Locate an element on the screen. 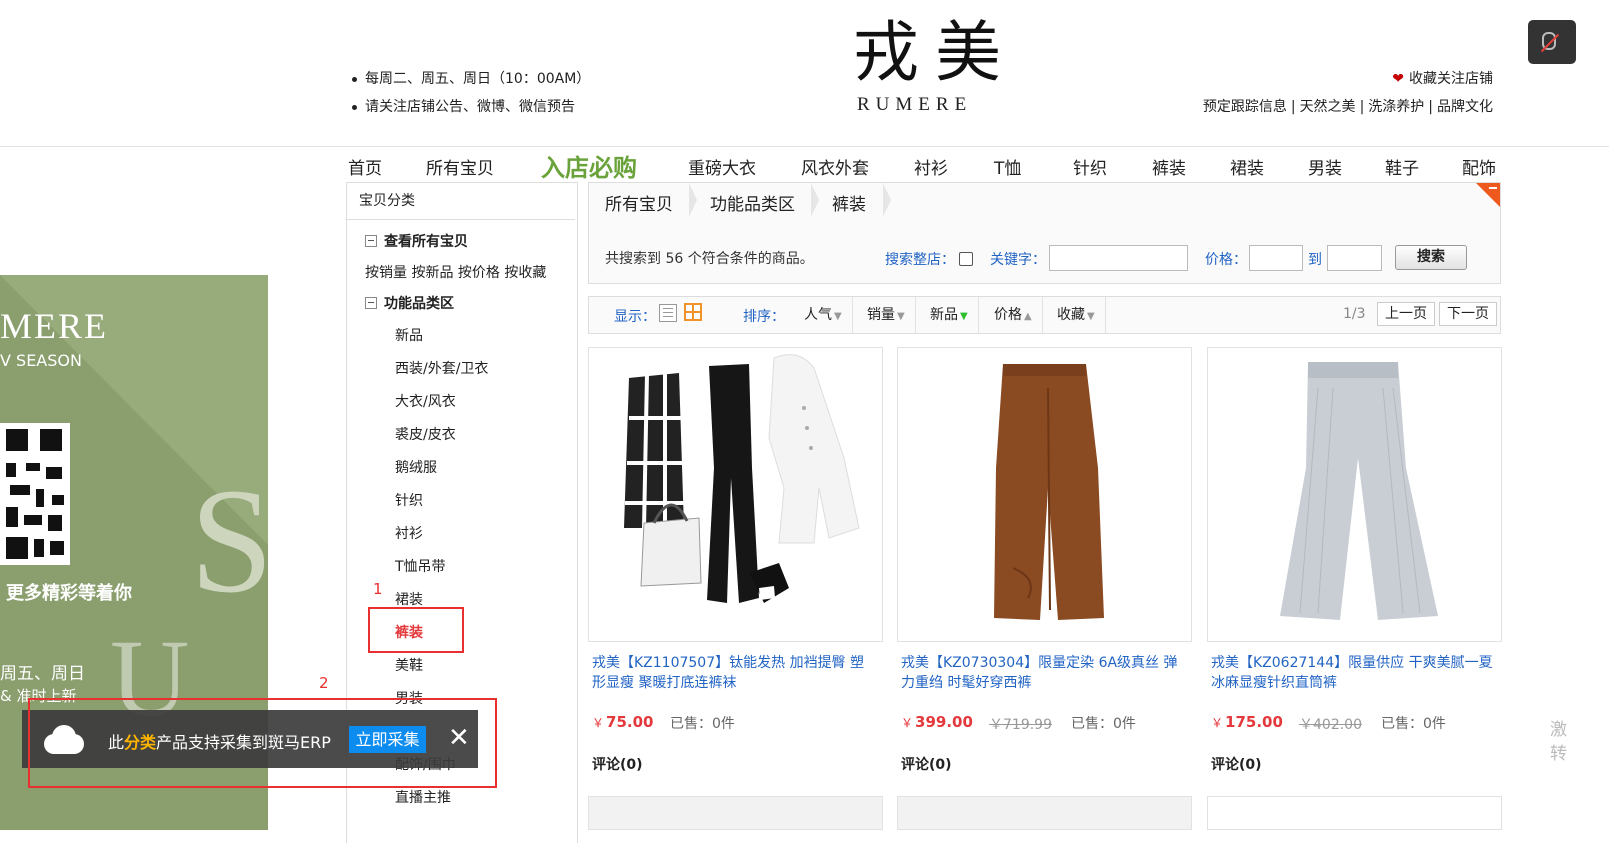 The image size is (1609, 843). keyword-input is located at coordinates (1118, 258).